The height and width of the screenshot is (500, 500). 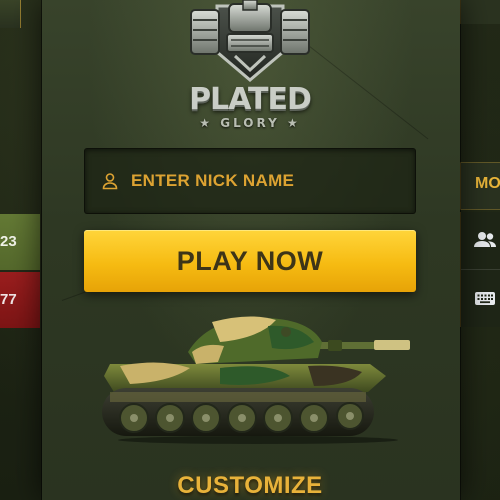 I want to click on nickname-field, so click(x=250, y=181).